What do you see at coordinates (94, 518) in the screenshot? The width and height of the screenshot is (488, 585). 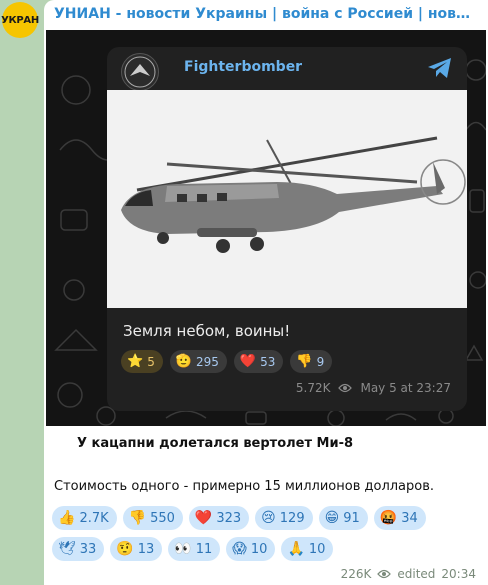 I see `reaction-count: 2.7K` at bounding box center [94, 518].